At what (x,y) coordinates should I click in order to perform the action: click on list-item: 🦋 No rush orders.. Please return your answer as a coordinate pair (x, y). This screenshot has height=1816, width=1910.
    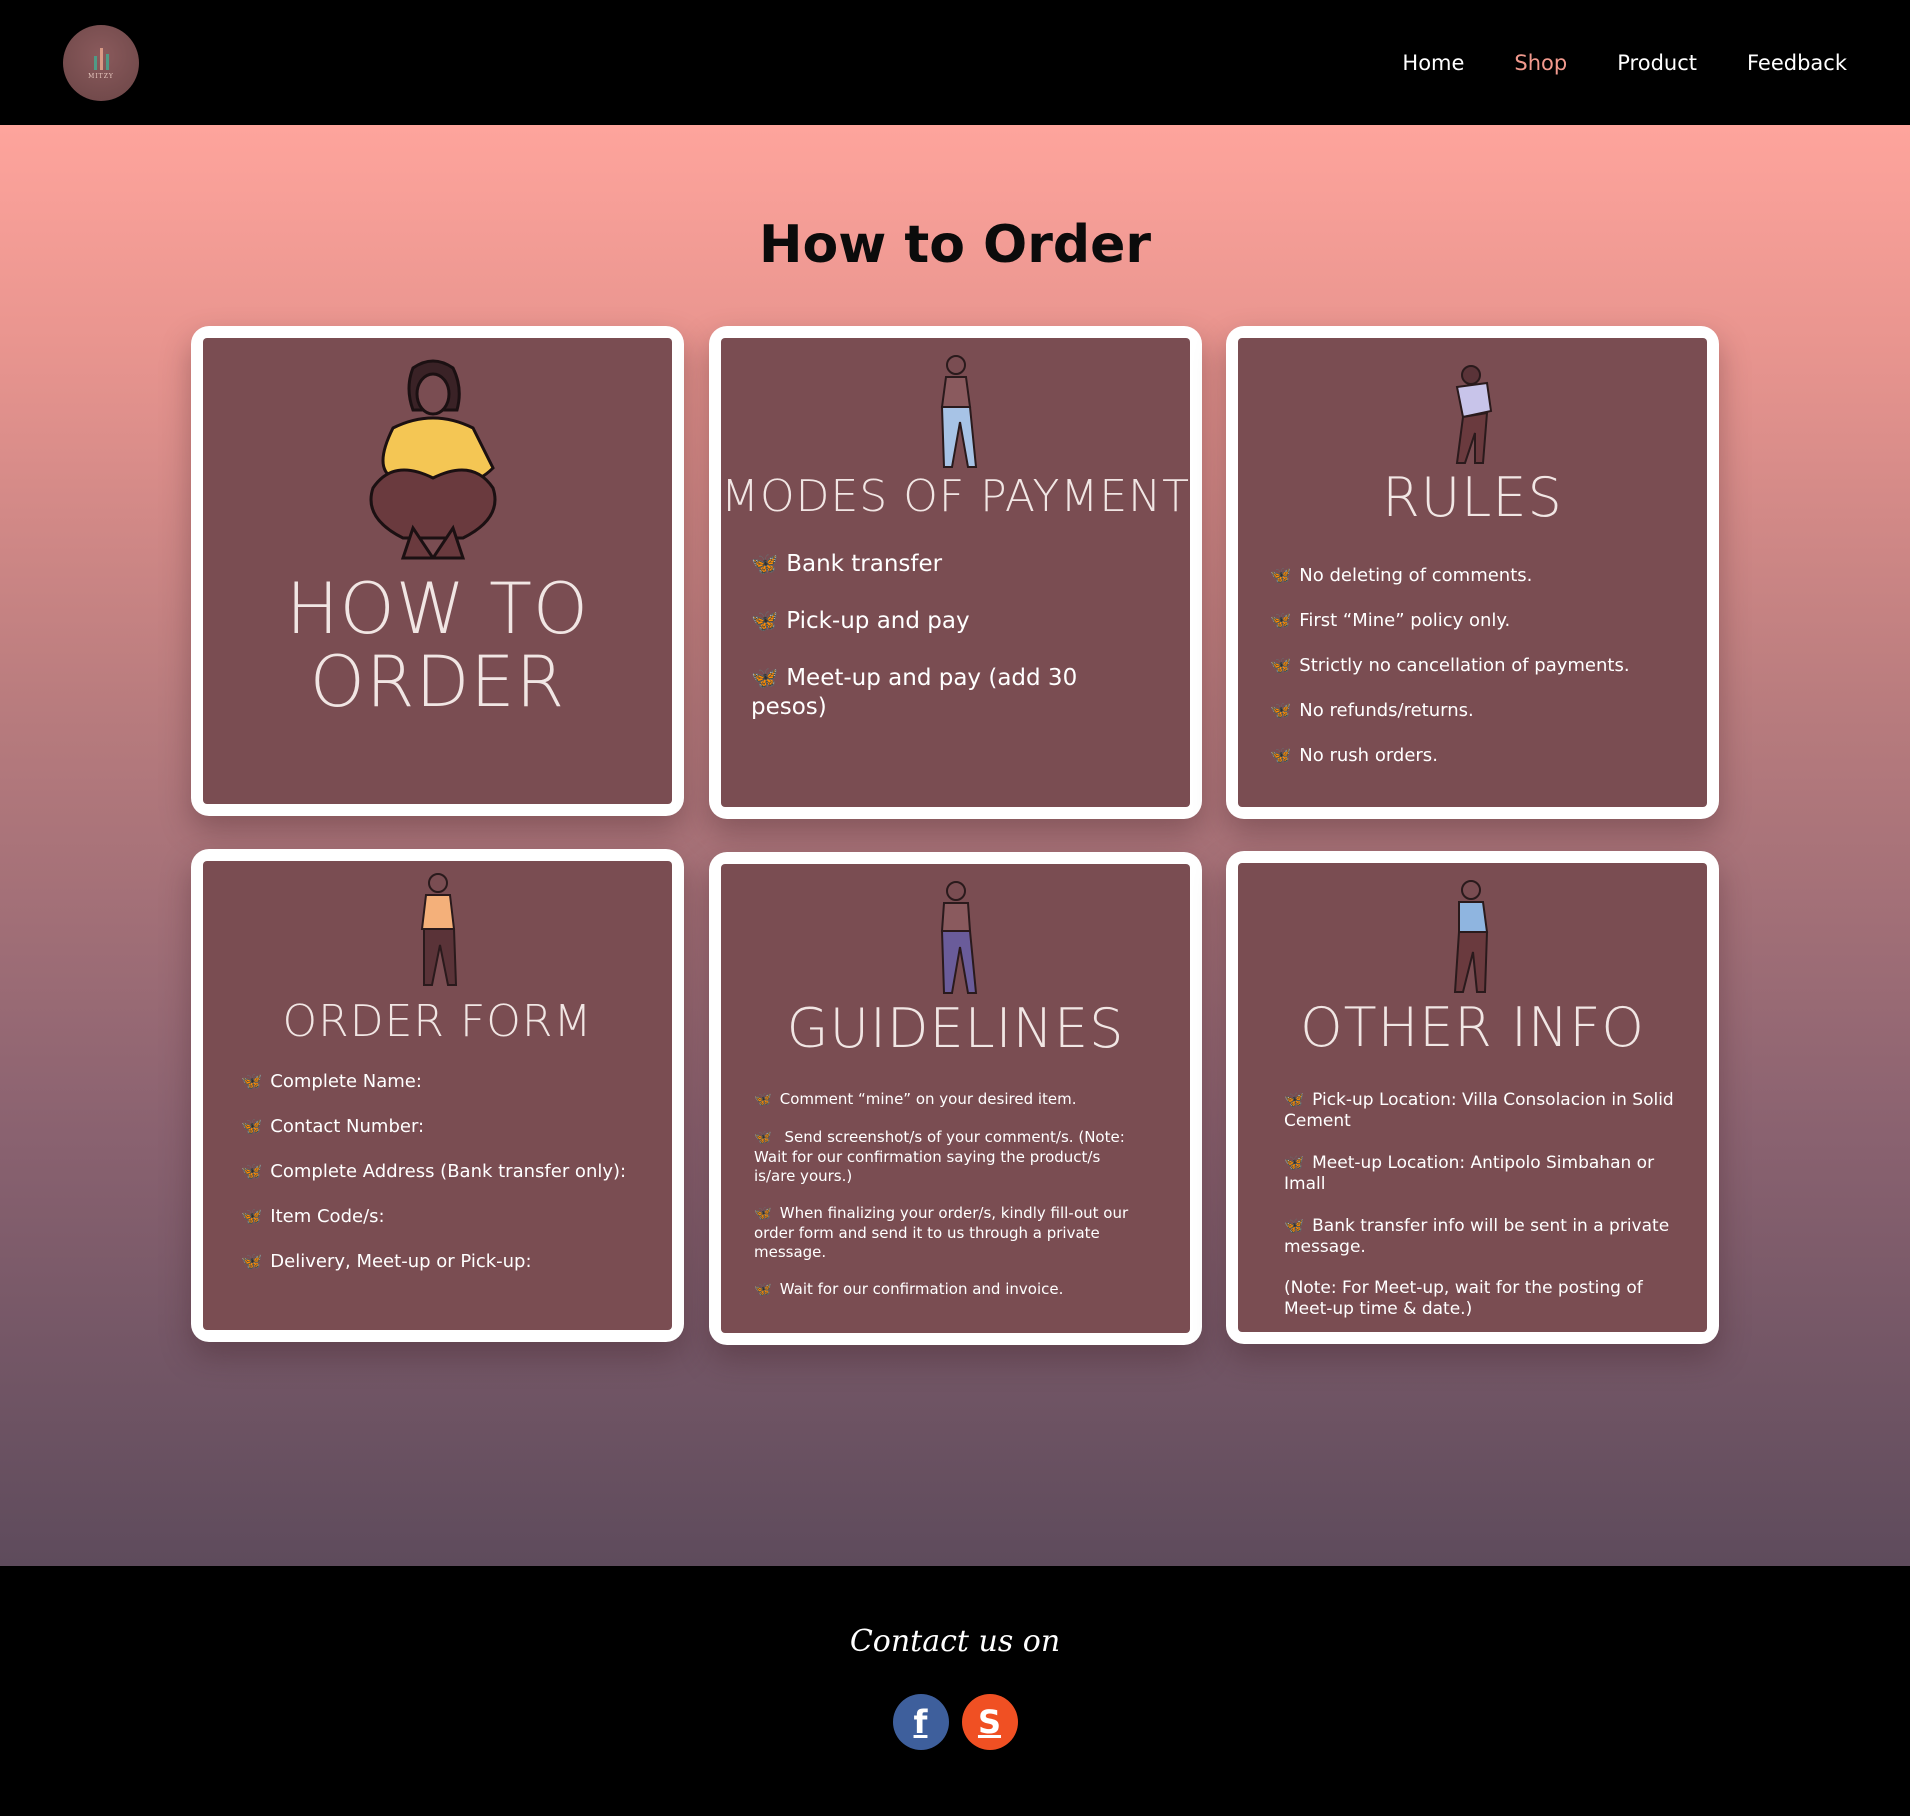
    Looking at the image, I should click on (1354, 755).